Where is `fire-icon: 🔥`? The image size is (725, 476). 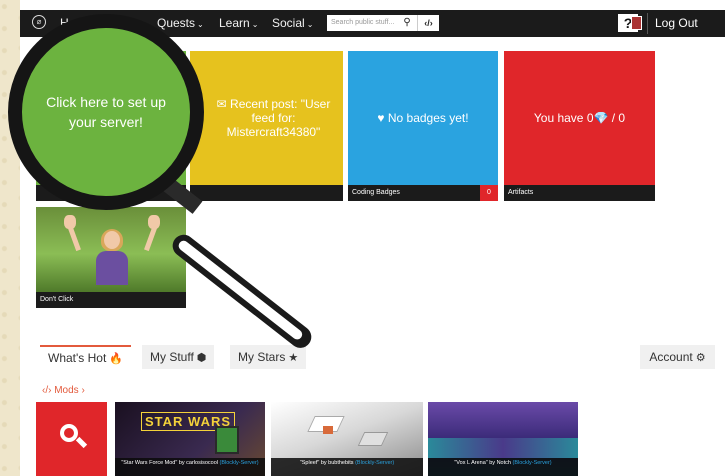 fire-icon: 🔥 is located at coordinates (116, 359).